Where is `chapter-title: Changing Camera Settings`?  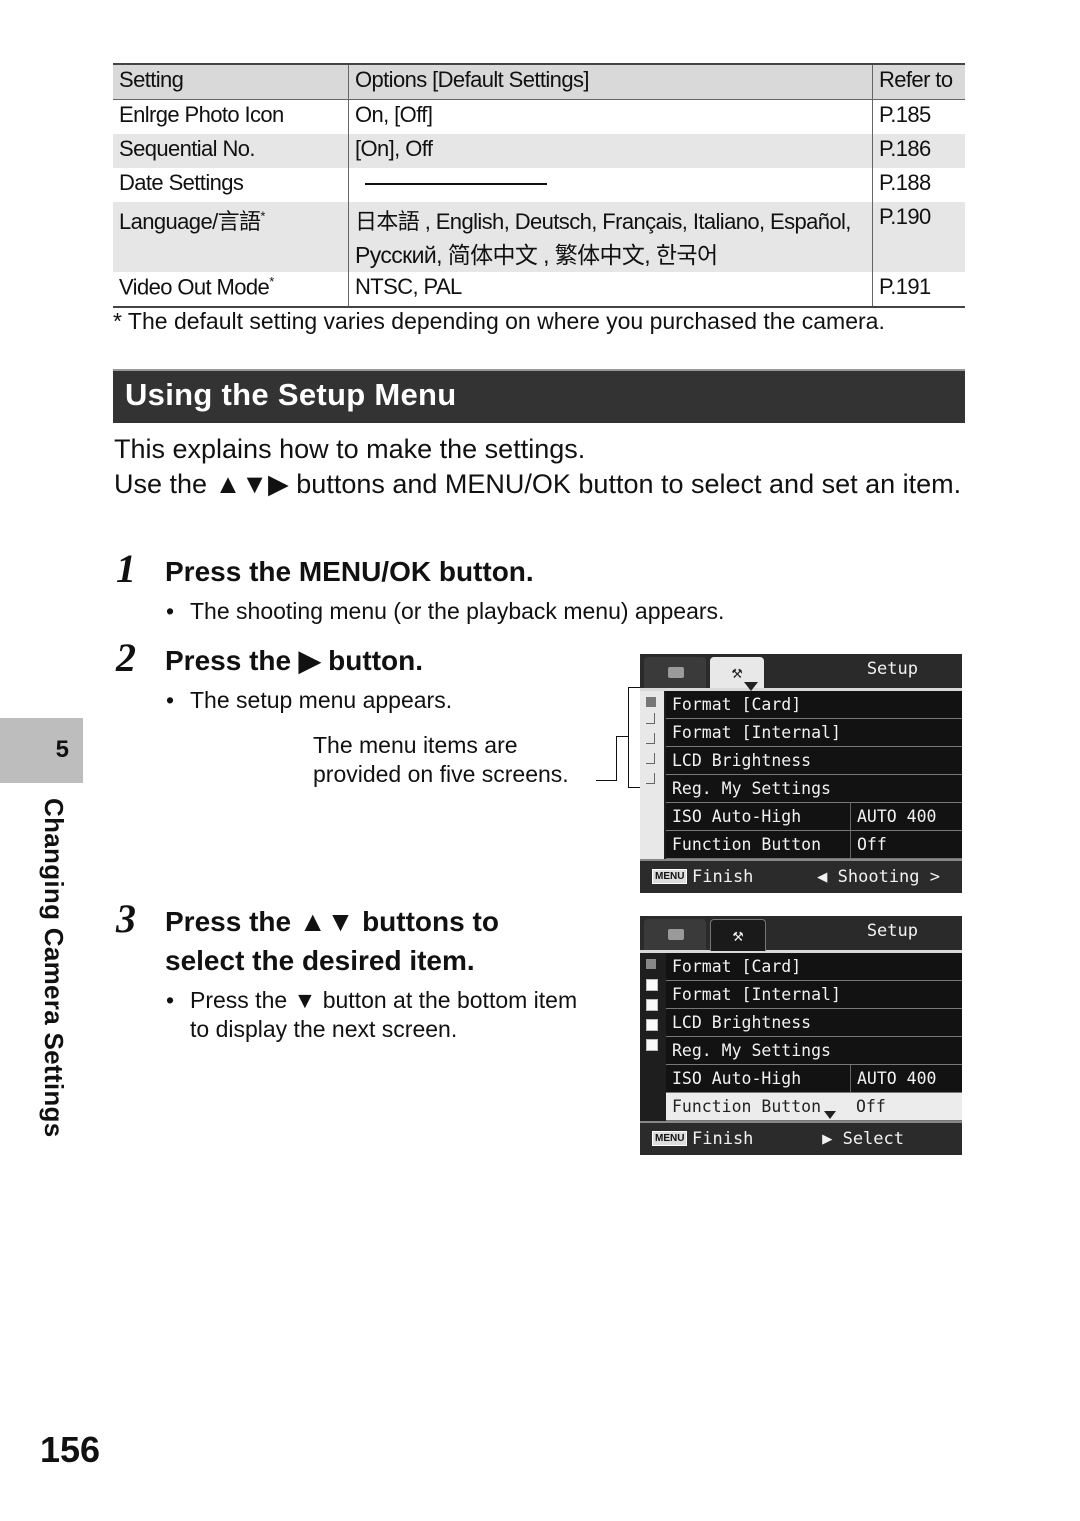 chapter-title: Changing Camera Settings is located at coordinates (54, 968).